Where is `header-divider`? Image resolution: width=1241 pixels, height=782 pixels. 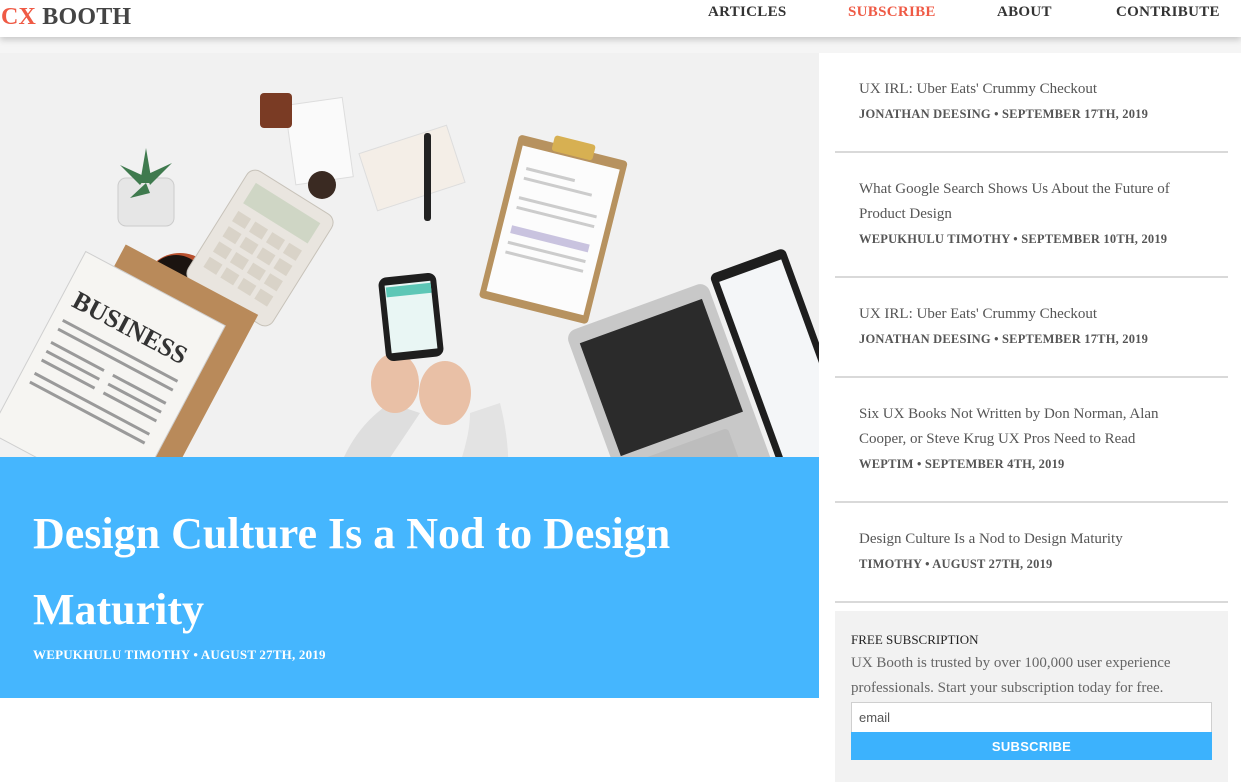 header-divider is located at coordinates (620, 45).